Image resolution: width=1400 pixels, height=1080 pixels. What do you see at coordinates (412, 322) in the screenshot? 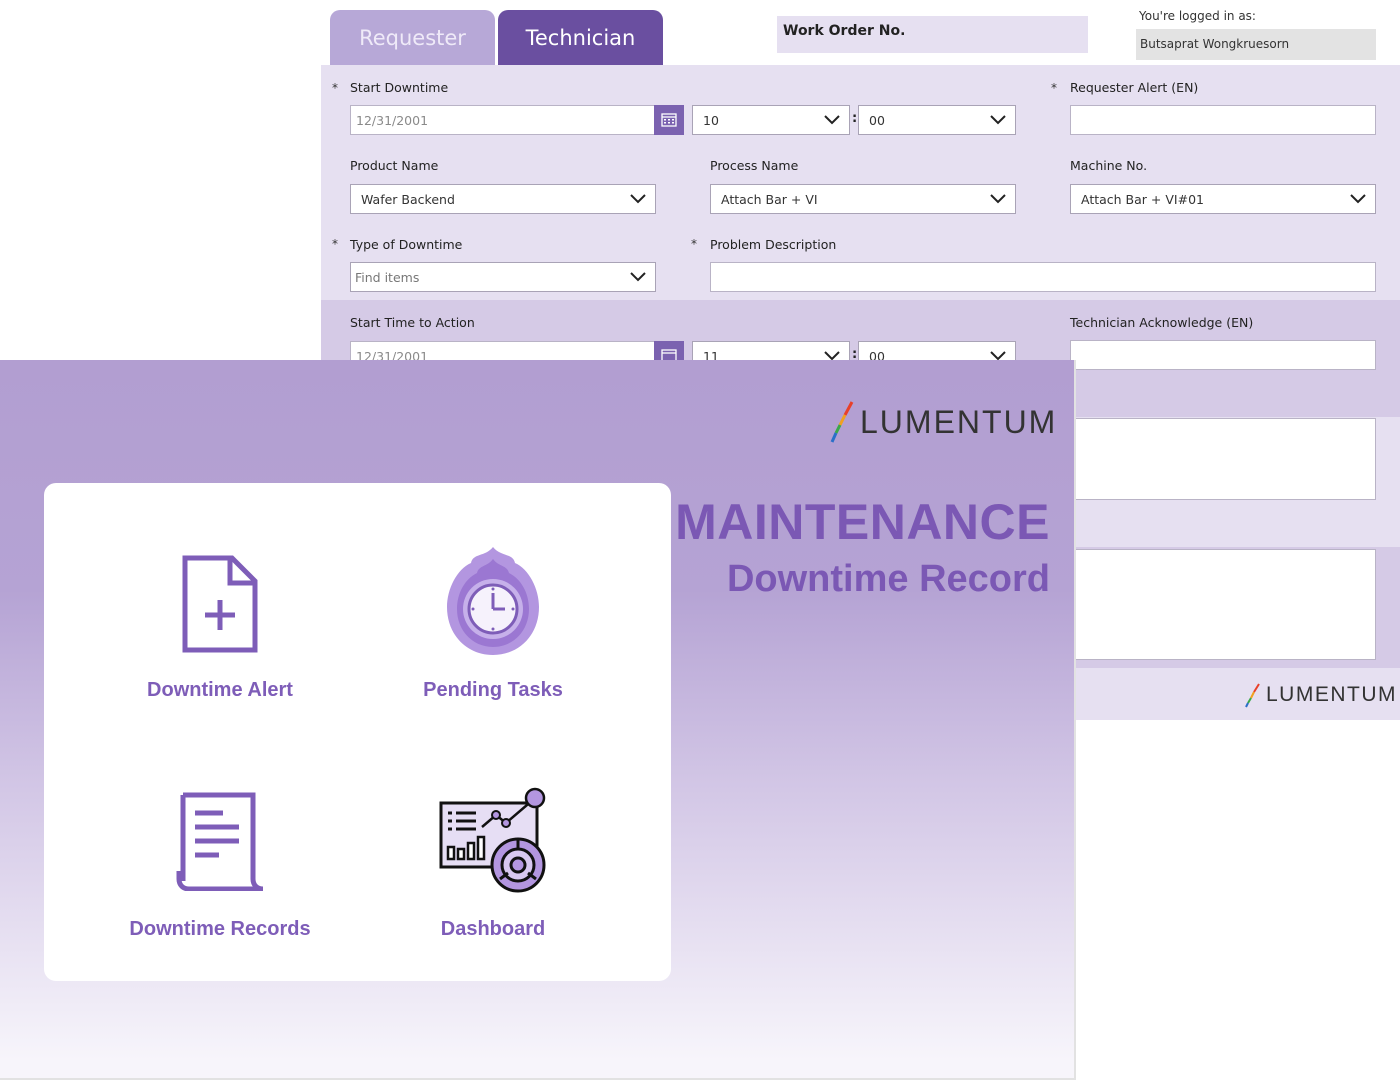
I see `start-time-to-action-label: Start Time to Action` at bounding box center [412, 322].